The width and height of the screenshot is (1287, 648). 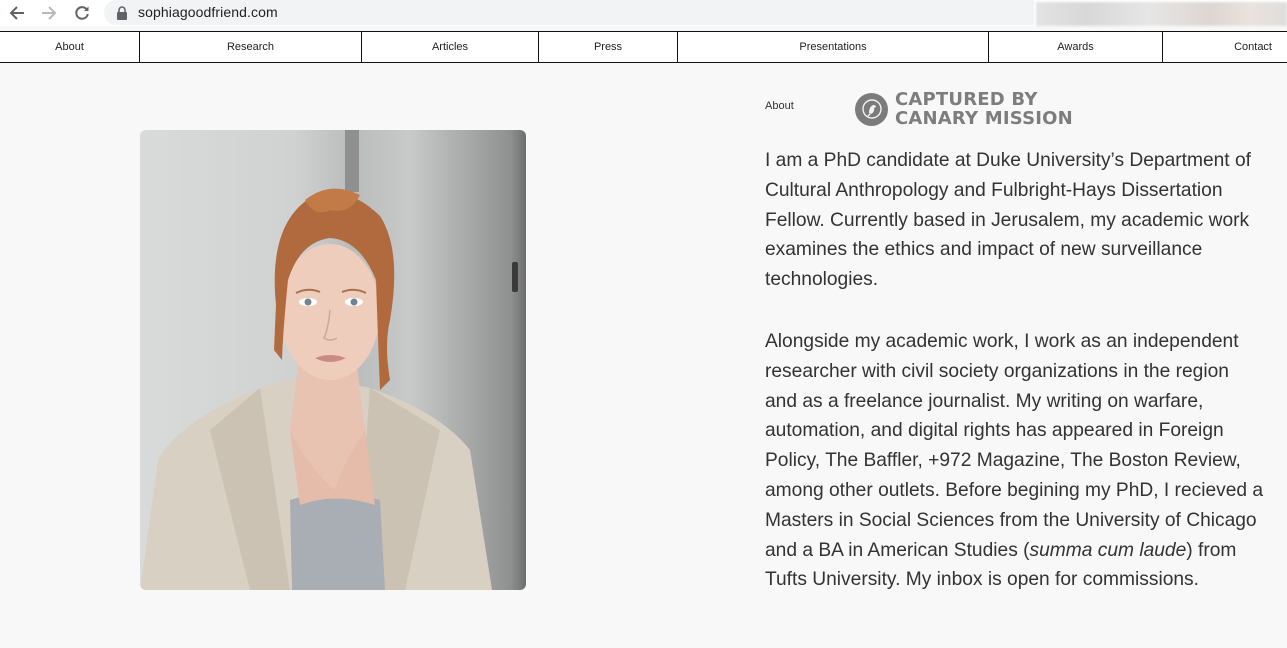 I want to click on nav-item-presentations: Presentations, so click(x=832, y=47).